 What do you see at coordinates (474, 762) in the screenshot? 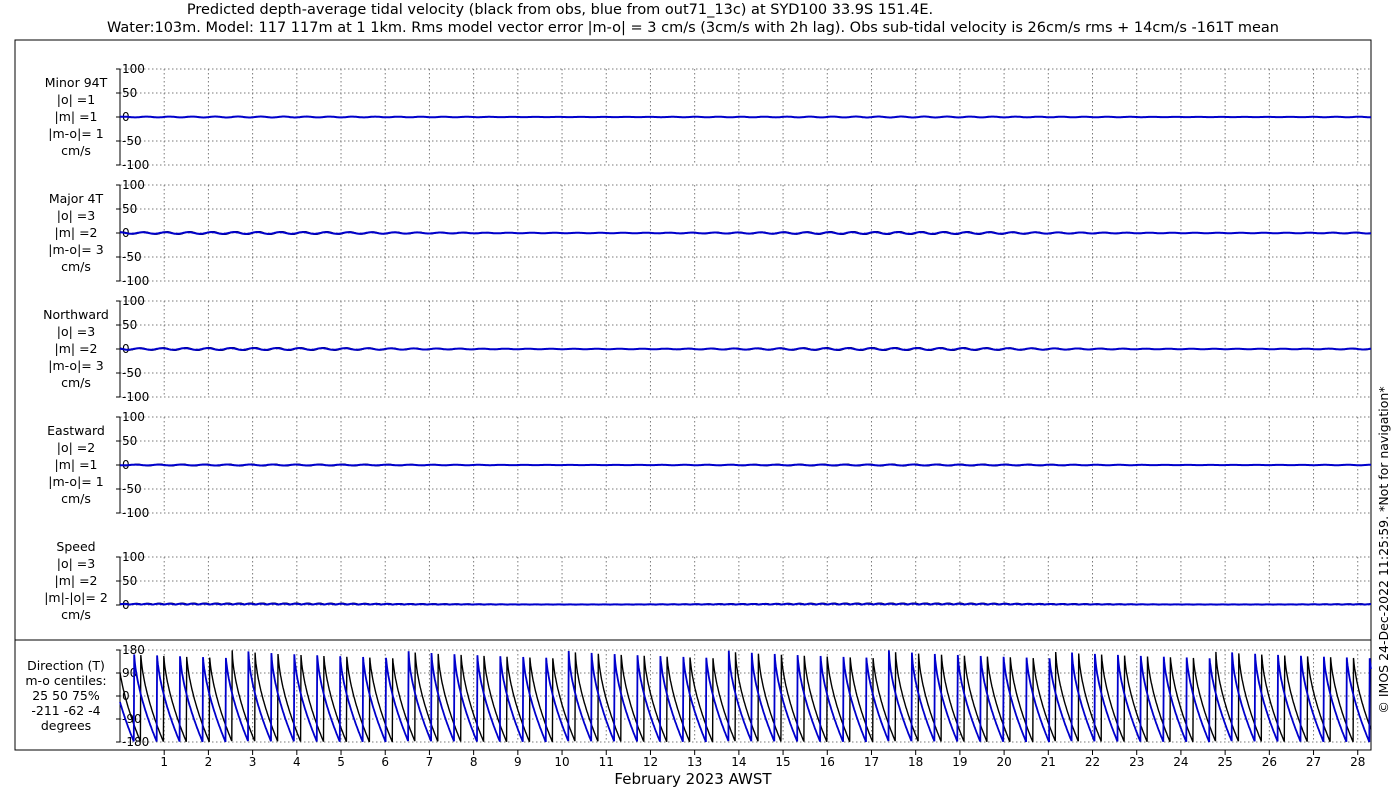
I see `x-tick-label: 8` at bounding box center [474, 762].